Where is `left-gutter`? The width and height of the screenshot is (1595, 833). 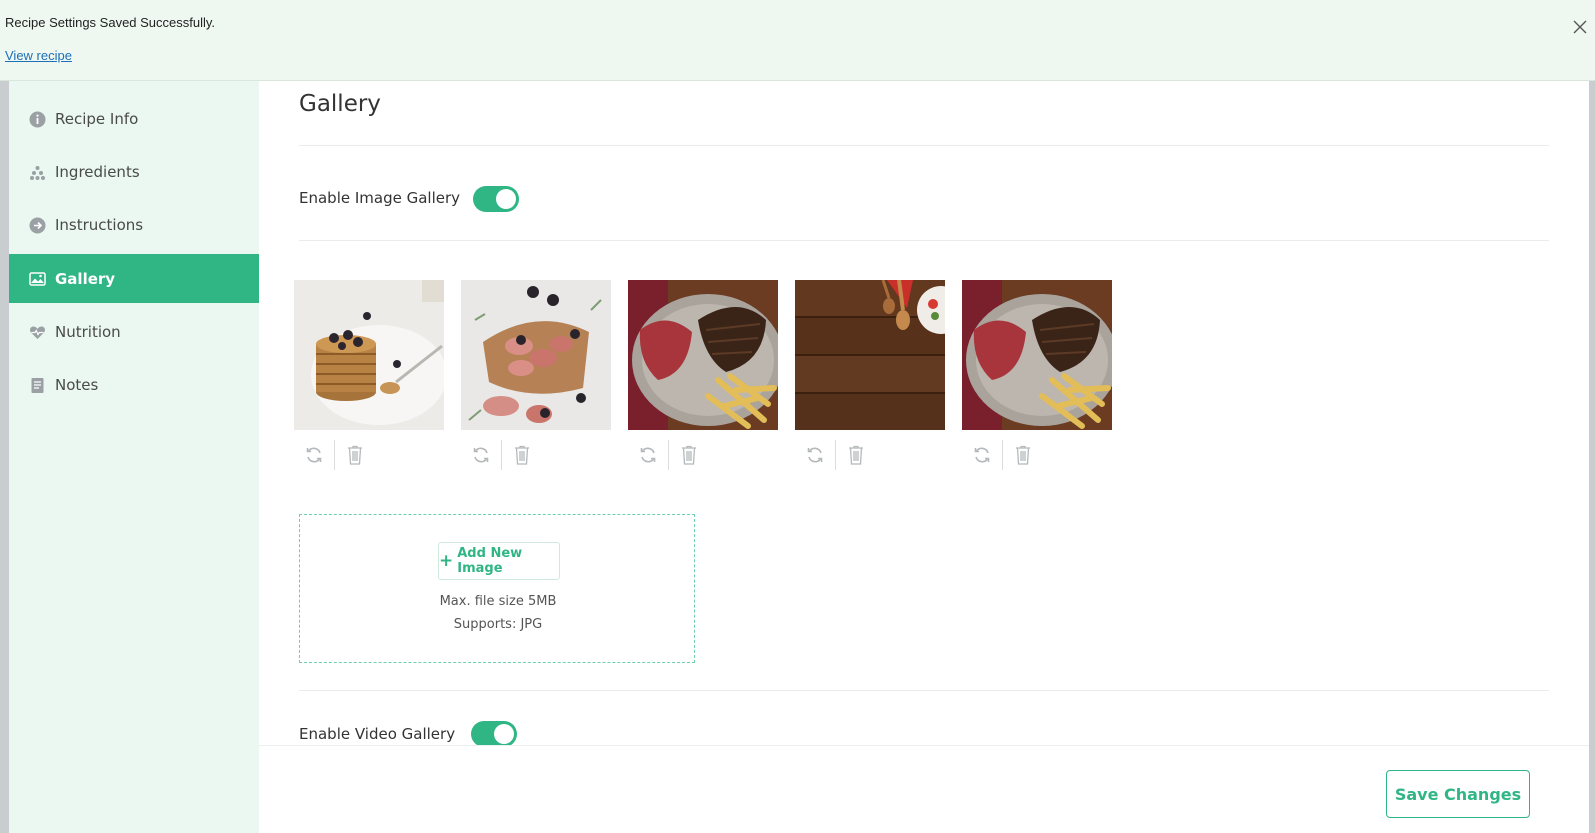 left-gutter is located at coordinates (4, 457).